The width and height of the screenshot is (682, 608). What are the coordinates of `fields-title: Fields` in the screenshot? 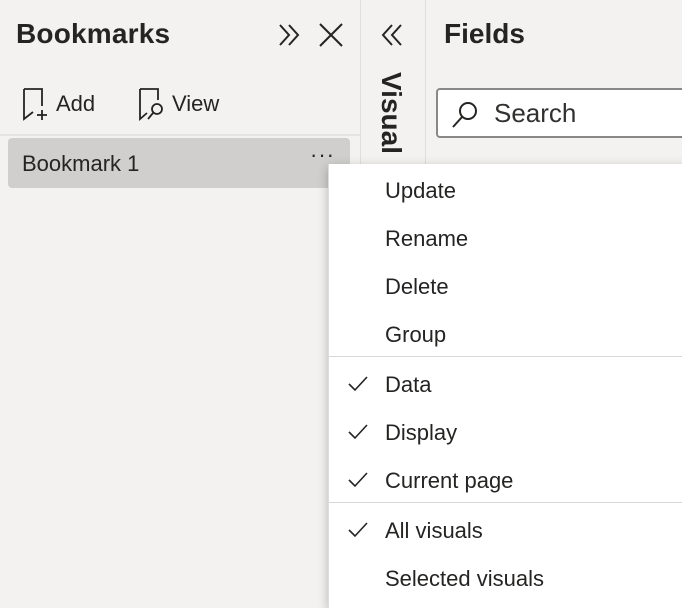 It's located at (484, 33).